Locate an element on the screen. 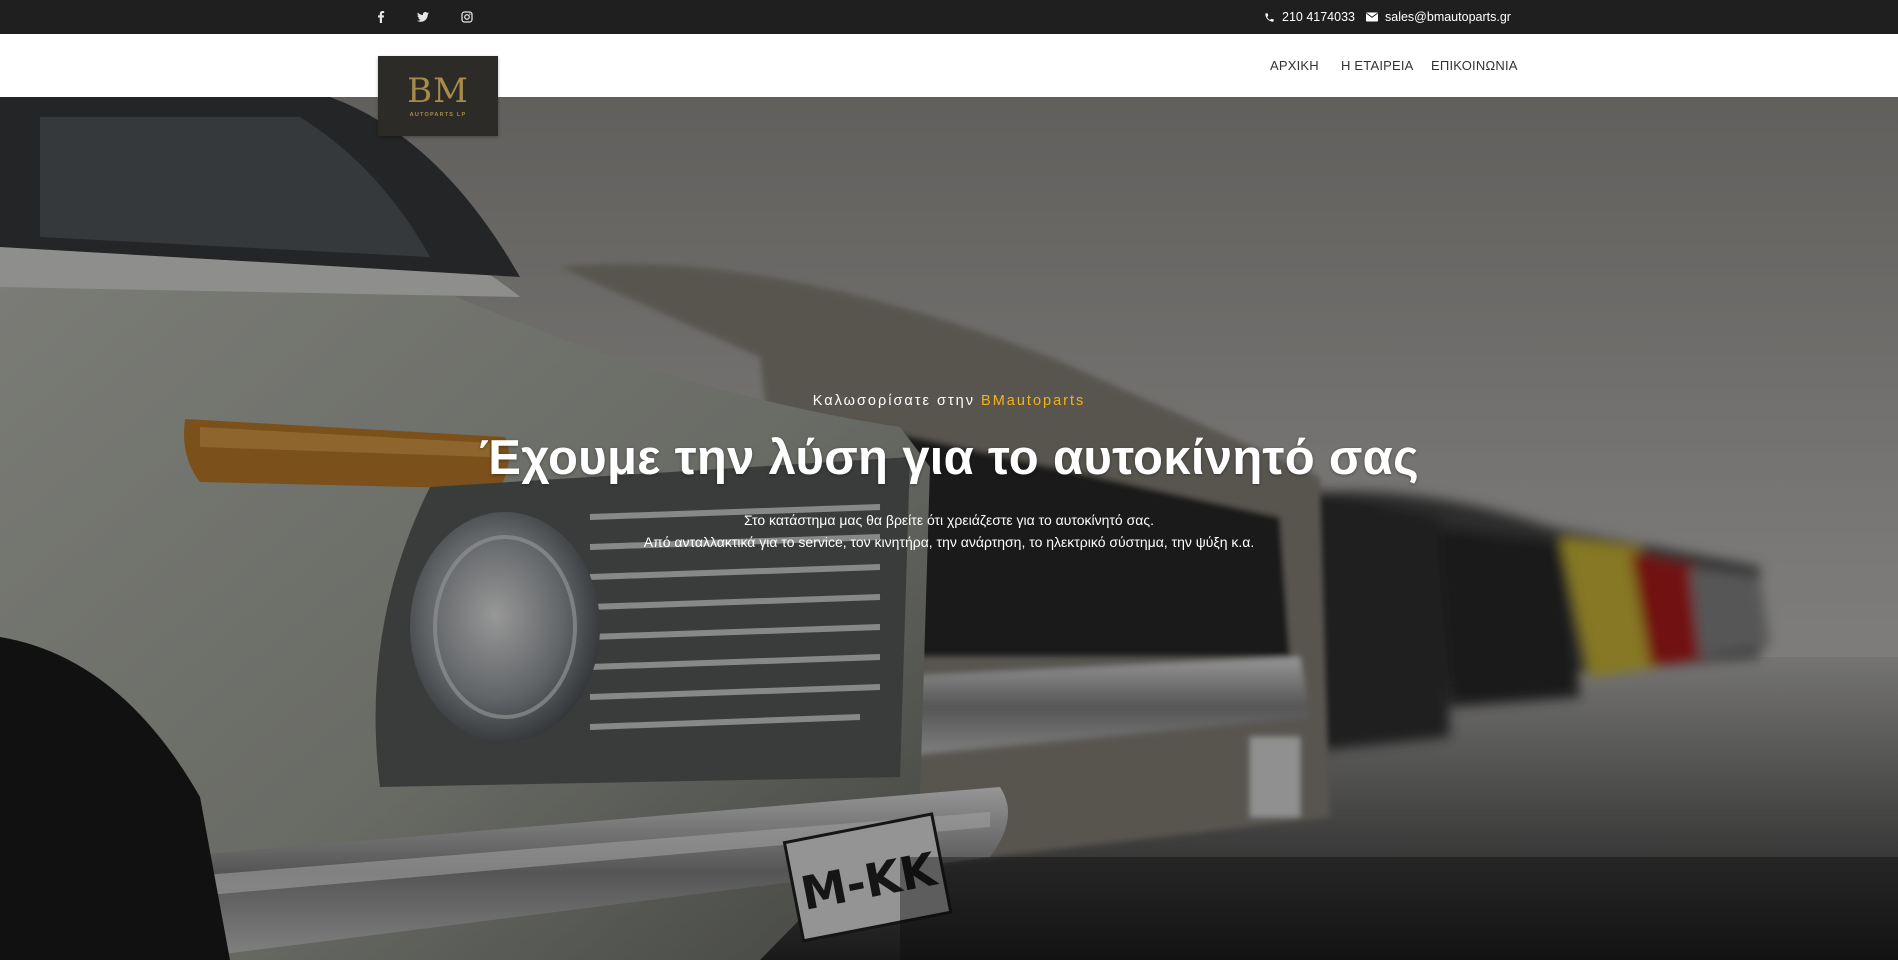 The image size is (1898, 960). phone-icon is located at coordinates (1269, 17).